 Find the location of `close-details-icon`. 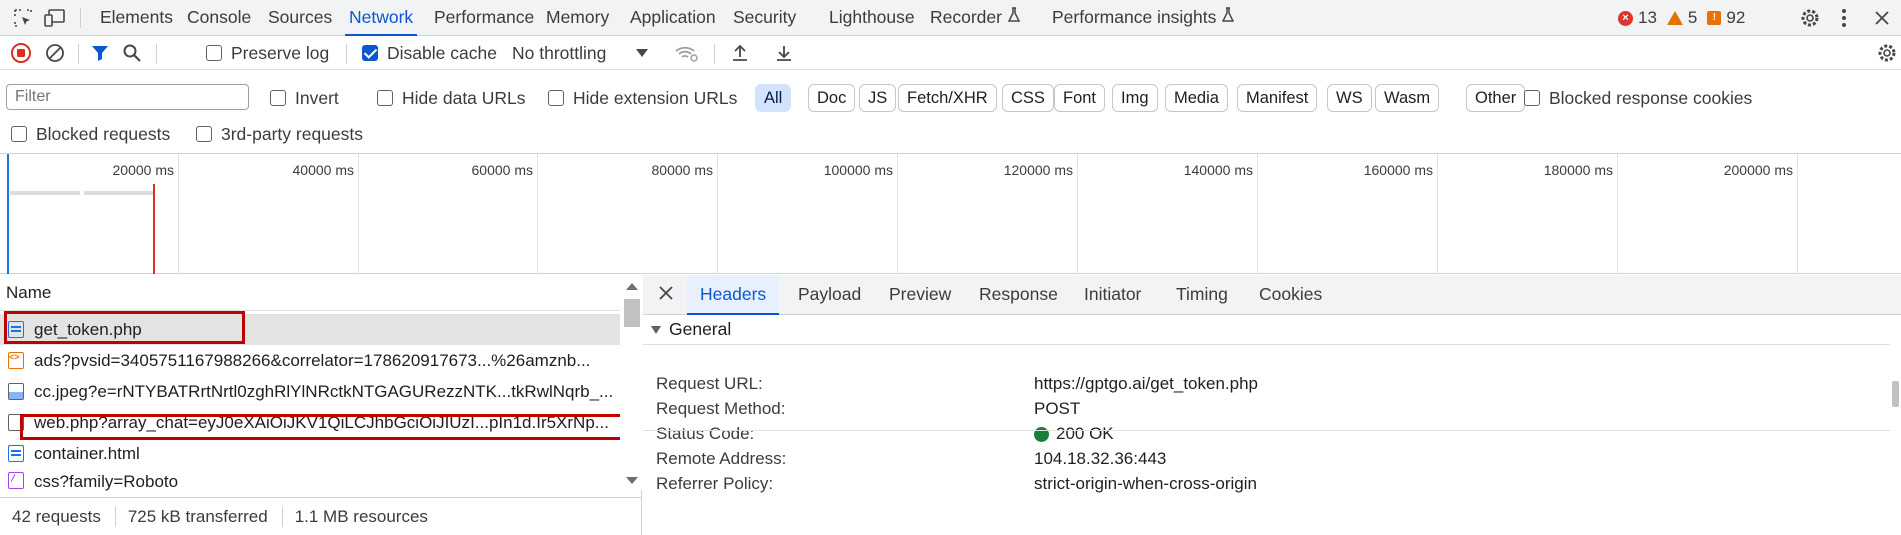

close-details-icon is located at coordinates (666, 294).